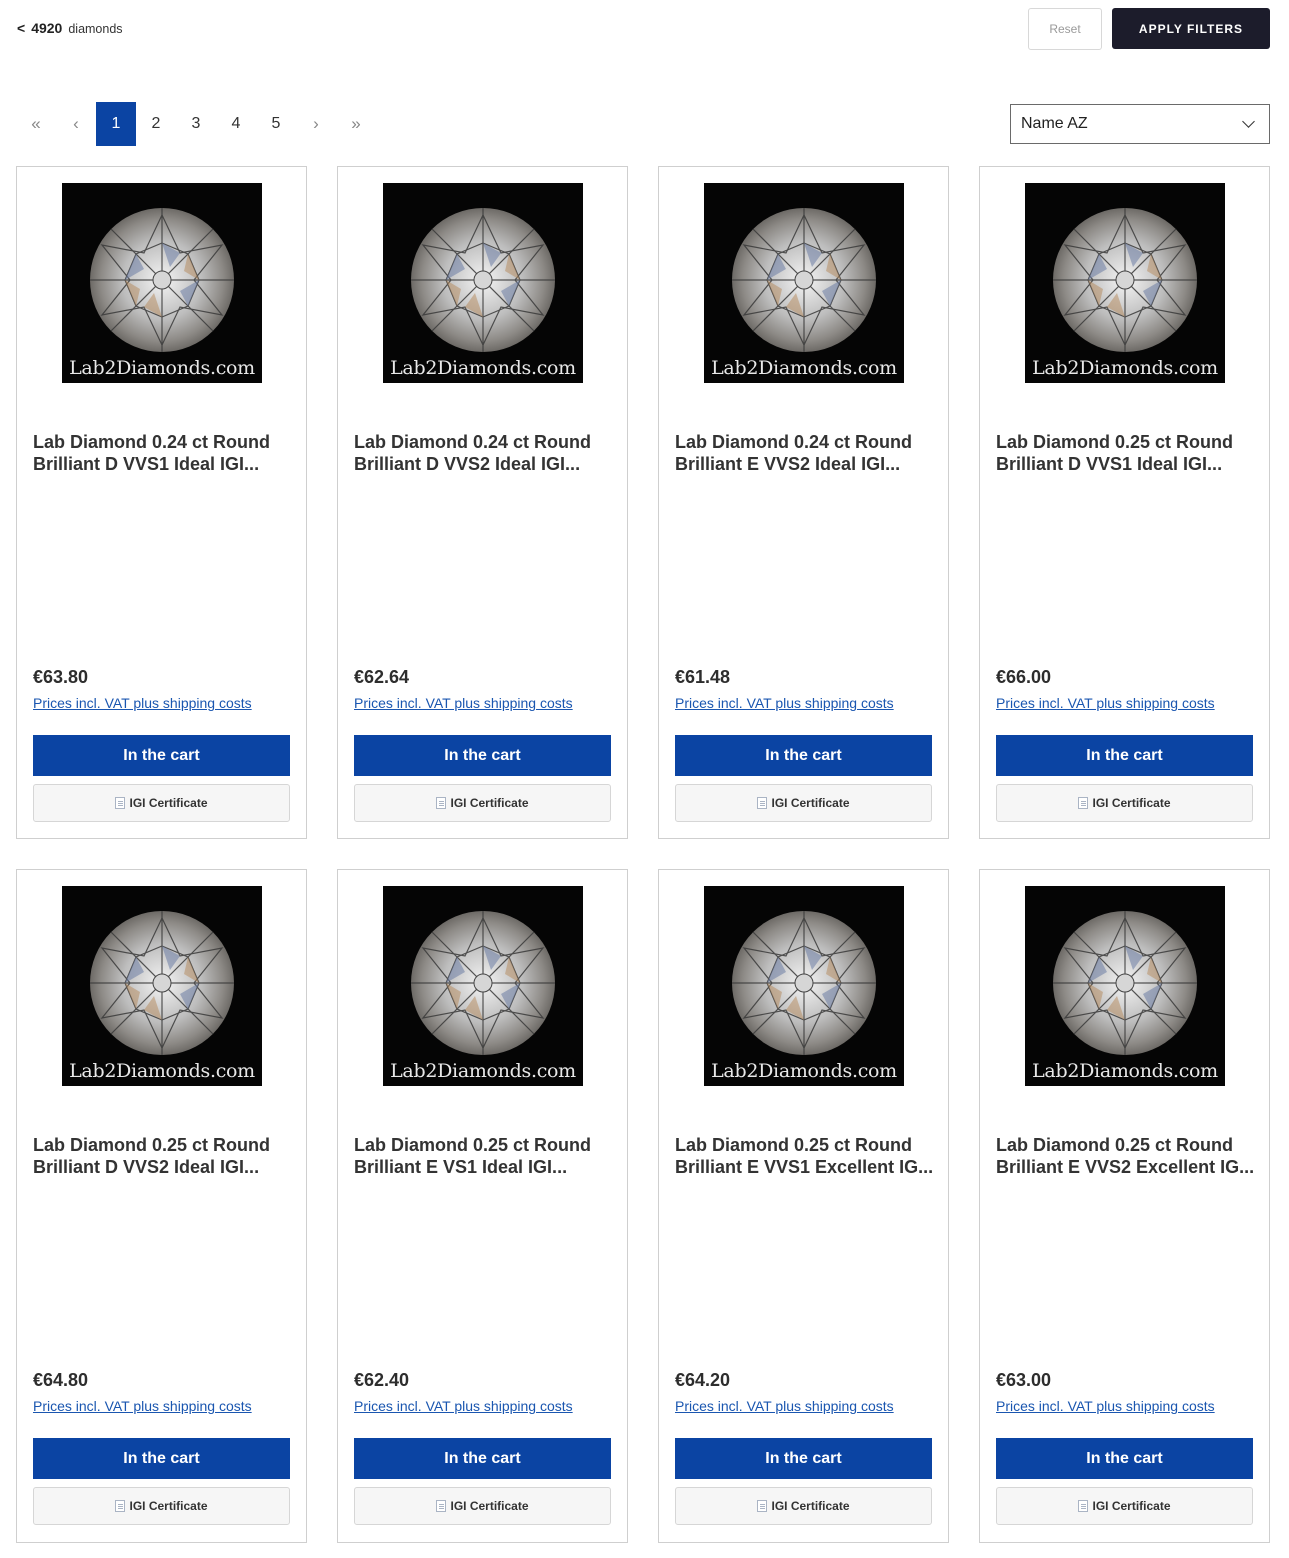 This screenshot has height=1558, width=1289. What do you see at coordinates (61, 1380) in the screenshot?
I see `product-price: €64.80` at bounding box center [61, 1380].